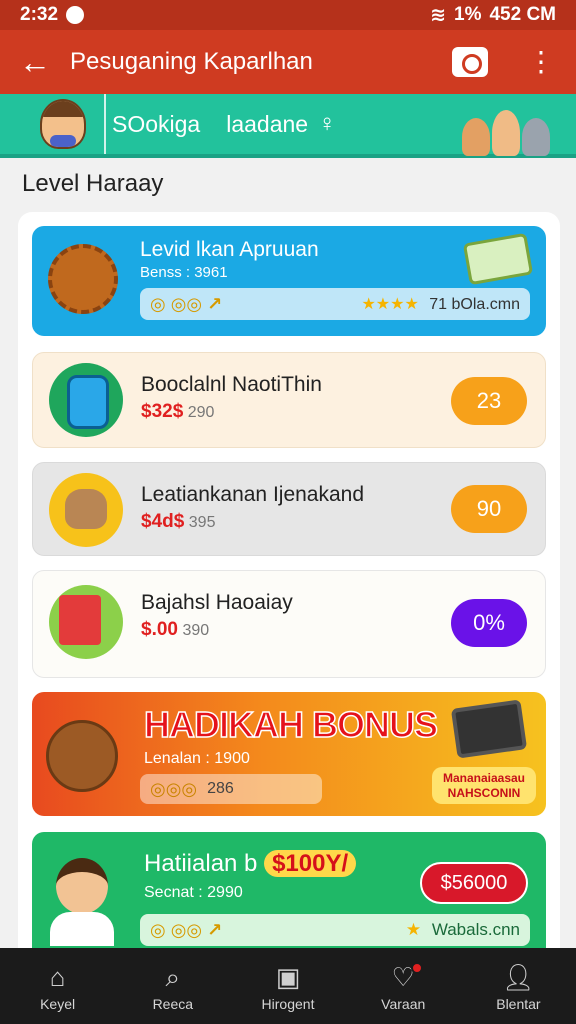  Describe the element at coordinates (518, 1004) in the screenshot. I see `nav-label: Blentar` at that location.